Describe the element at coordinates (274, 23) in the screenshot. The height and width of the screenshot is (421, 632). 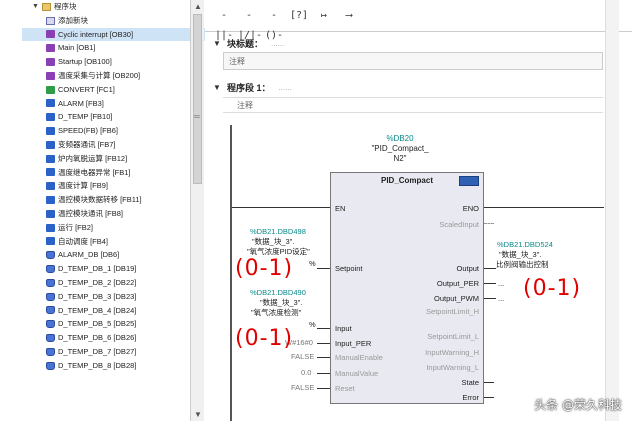
I see `coil-button: -()-` at that location.